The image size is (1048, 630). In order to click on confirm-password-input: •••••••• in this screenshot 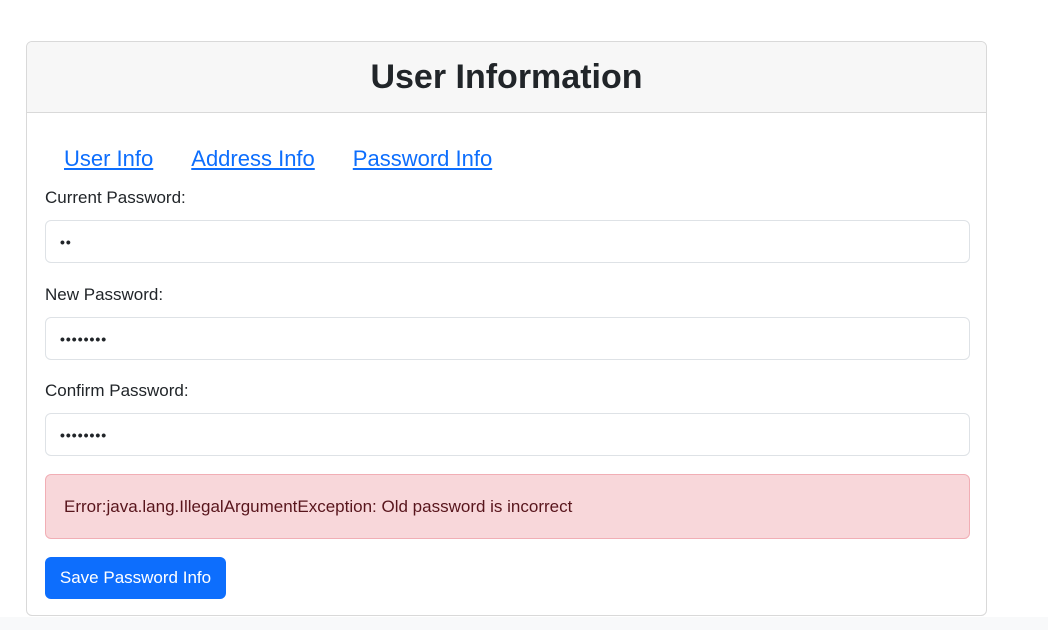, I will do `click(507, 434)`.